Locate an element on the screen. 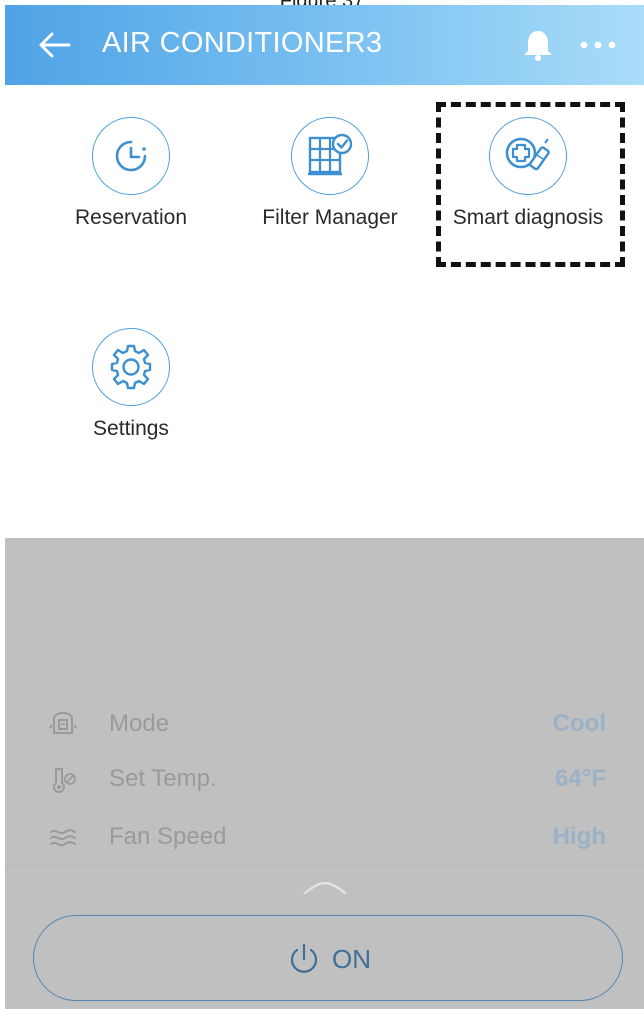 The width and height of the screenshot is (644, 1009). reservation-icon-circle is located at coordinates (131, 156).